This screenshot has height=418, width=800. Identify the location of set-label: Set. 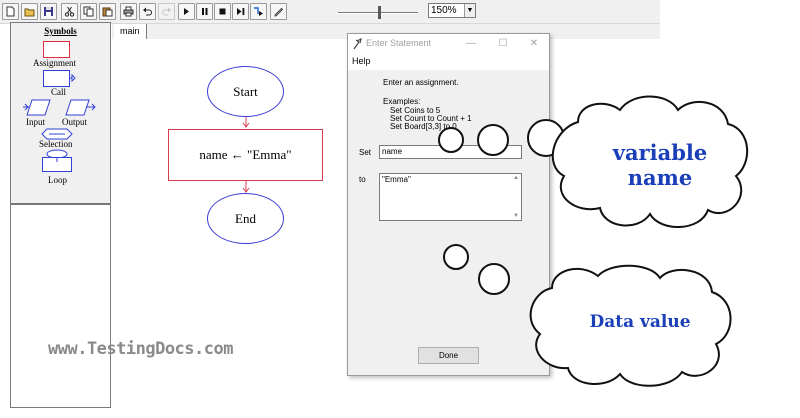
(365, 152).